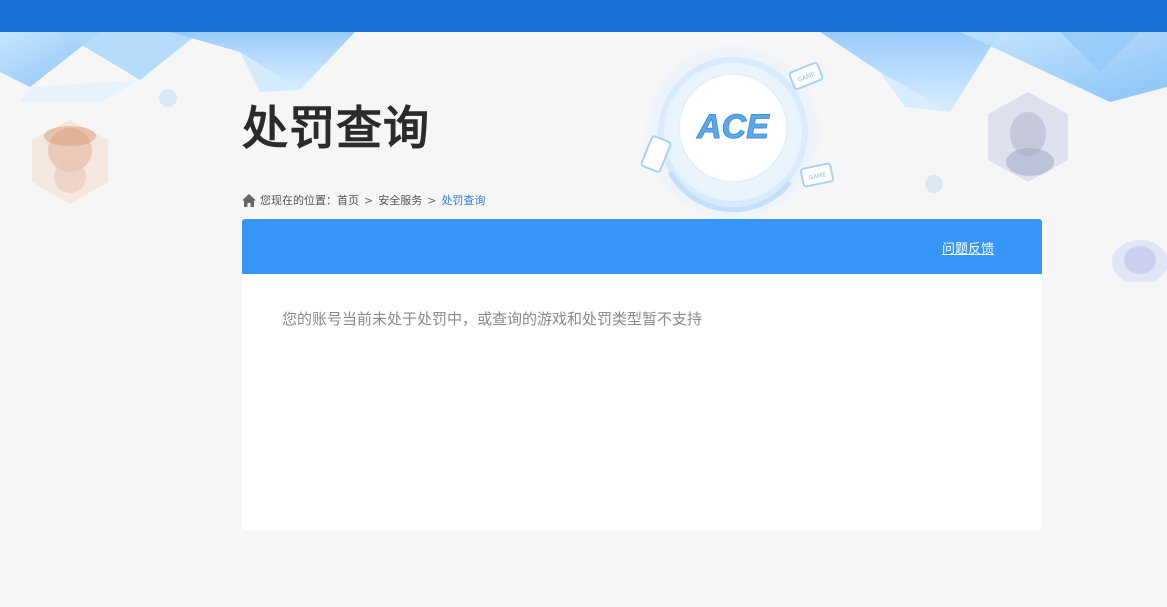  What do you see at coordinates (336, 128) in the screenshot?
I see `page-title: 处罚查询` at bounding box center [336, 128].